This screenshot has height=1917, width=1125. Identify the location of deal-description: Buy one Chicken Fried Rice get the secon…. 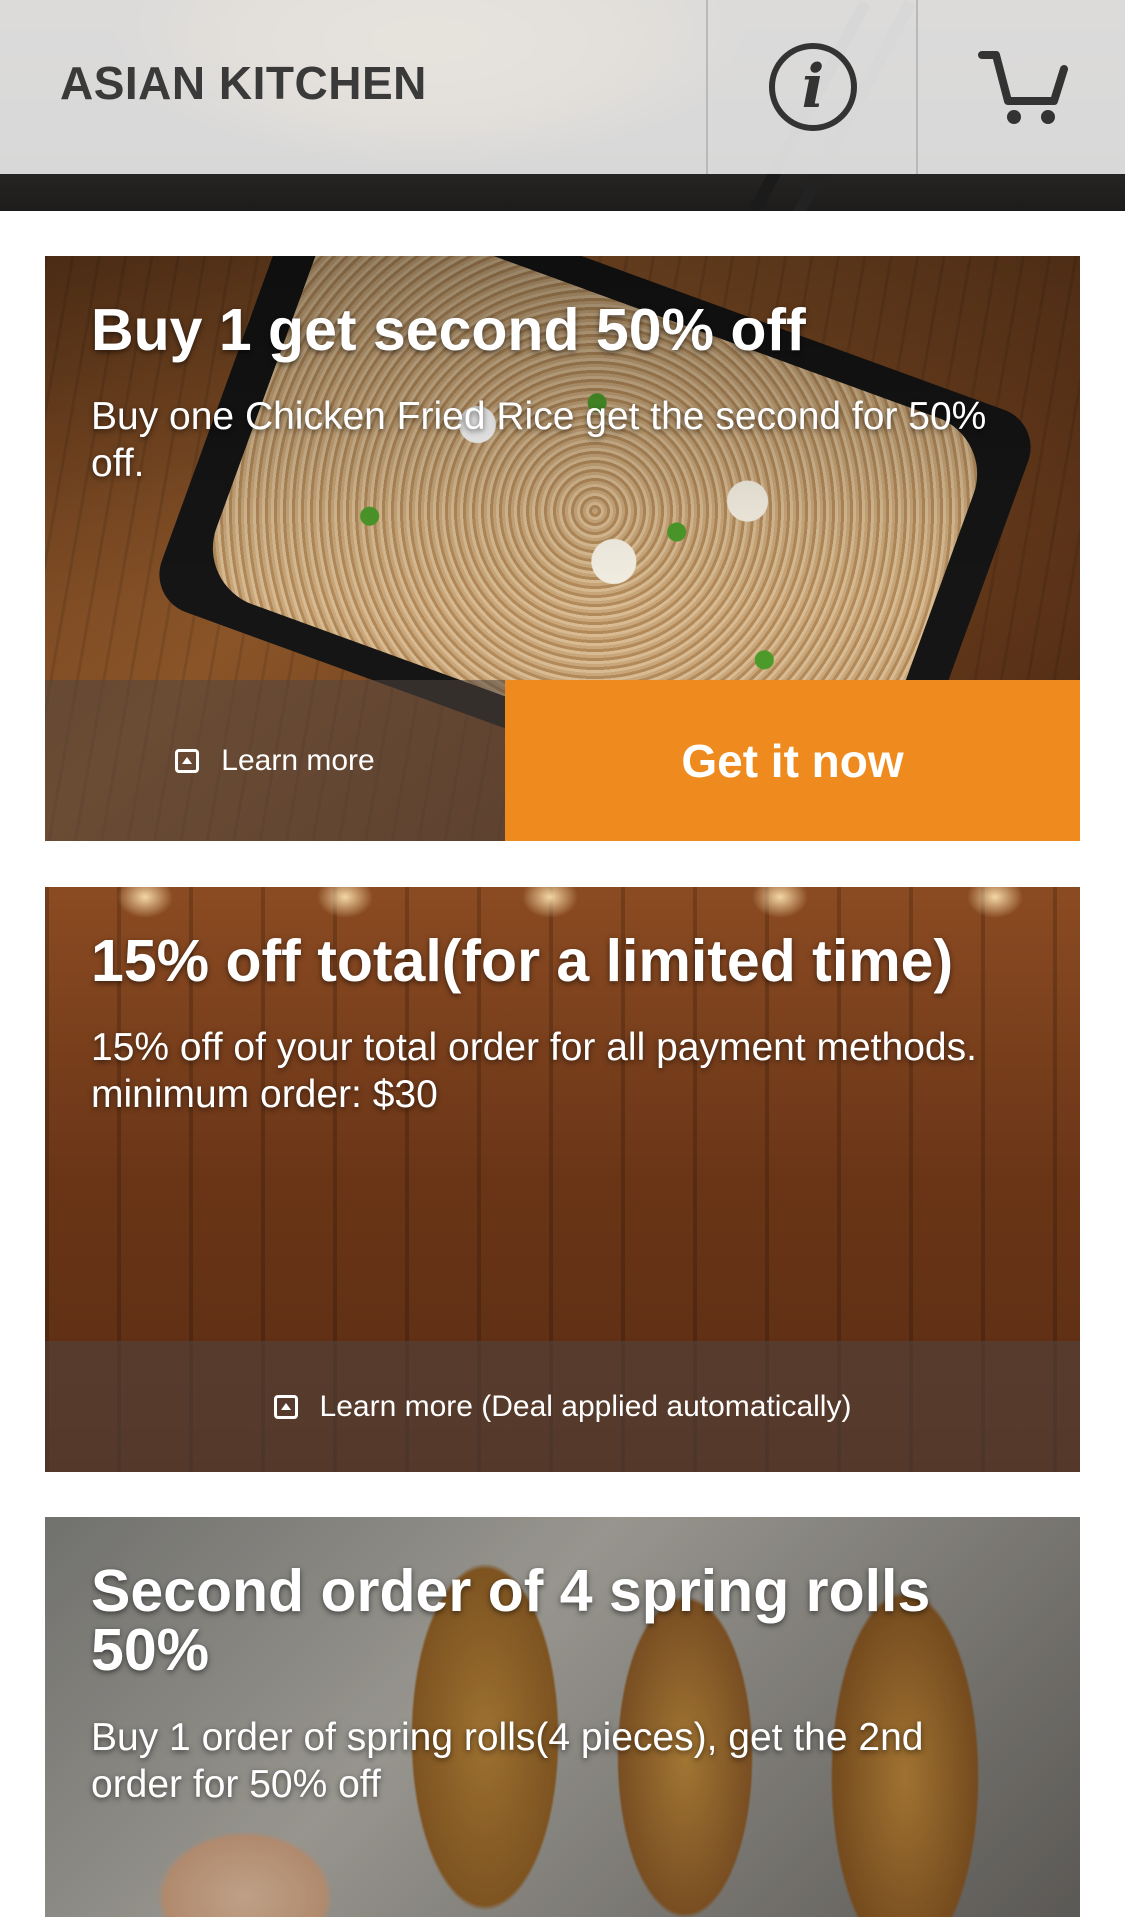
(539, 440).